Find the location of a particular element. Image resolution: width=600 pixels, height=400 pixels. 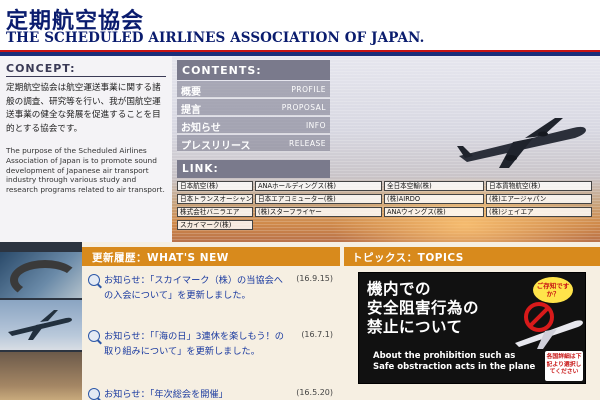

news-link: お知らせ：「年次総会を開催」 is located at coordinates (197, 393).